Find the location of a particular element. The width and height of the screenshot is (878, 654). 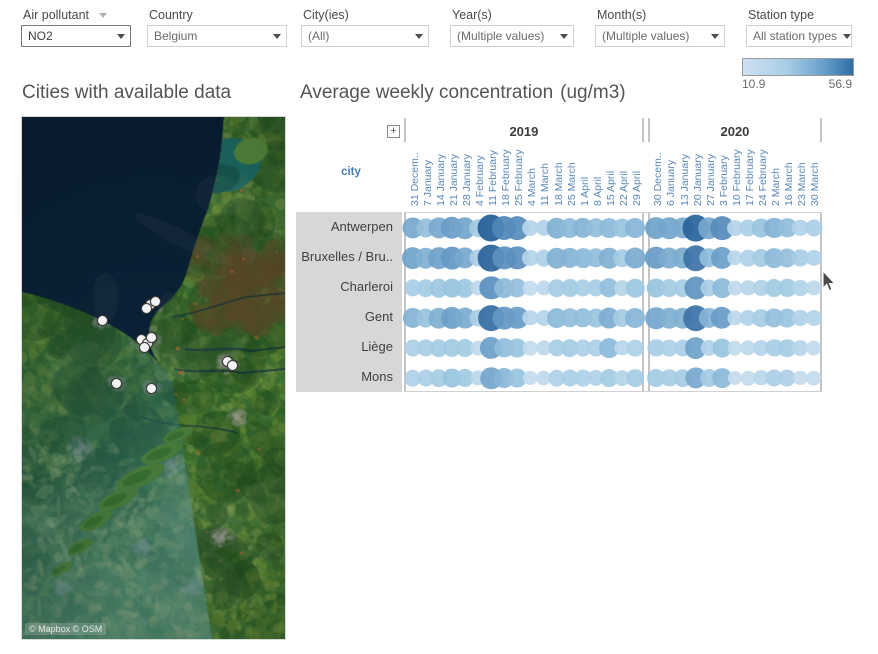

week-label-text: 31 Decem.. is located at coordinates (414, 179).